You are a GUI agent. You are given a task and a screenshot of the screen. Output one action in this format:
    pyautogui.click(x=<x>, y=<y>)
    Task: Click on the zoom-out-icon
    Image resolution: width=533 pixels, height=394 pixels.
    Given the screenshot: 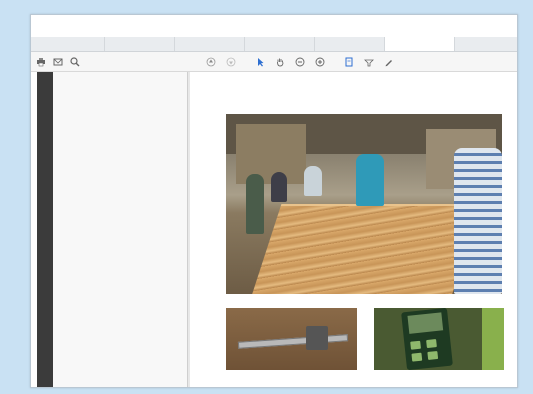 What is the action you would take?
    pyautogui.click(x=299, y=62)
    